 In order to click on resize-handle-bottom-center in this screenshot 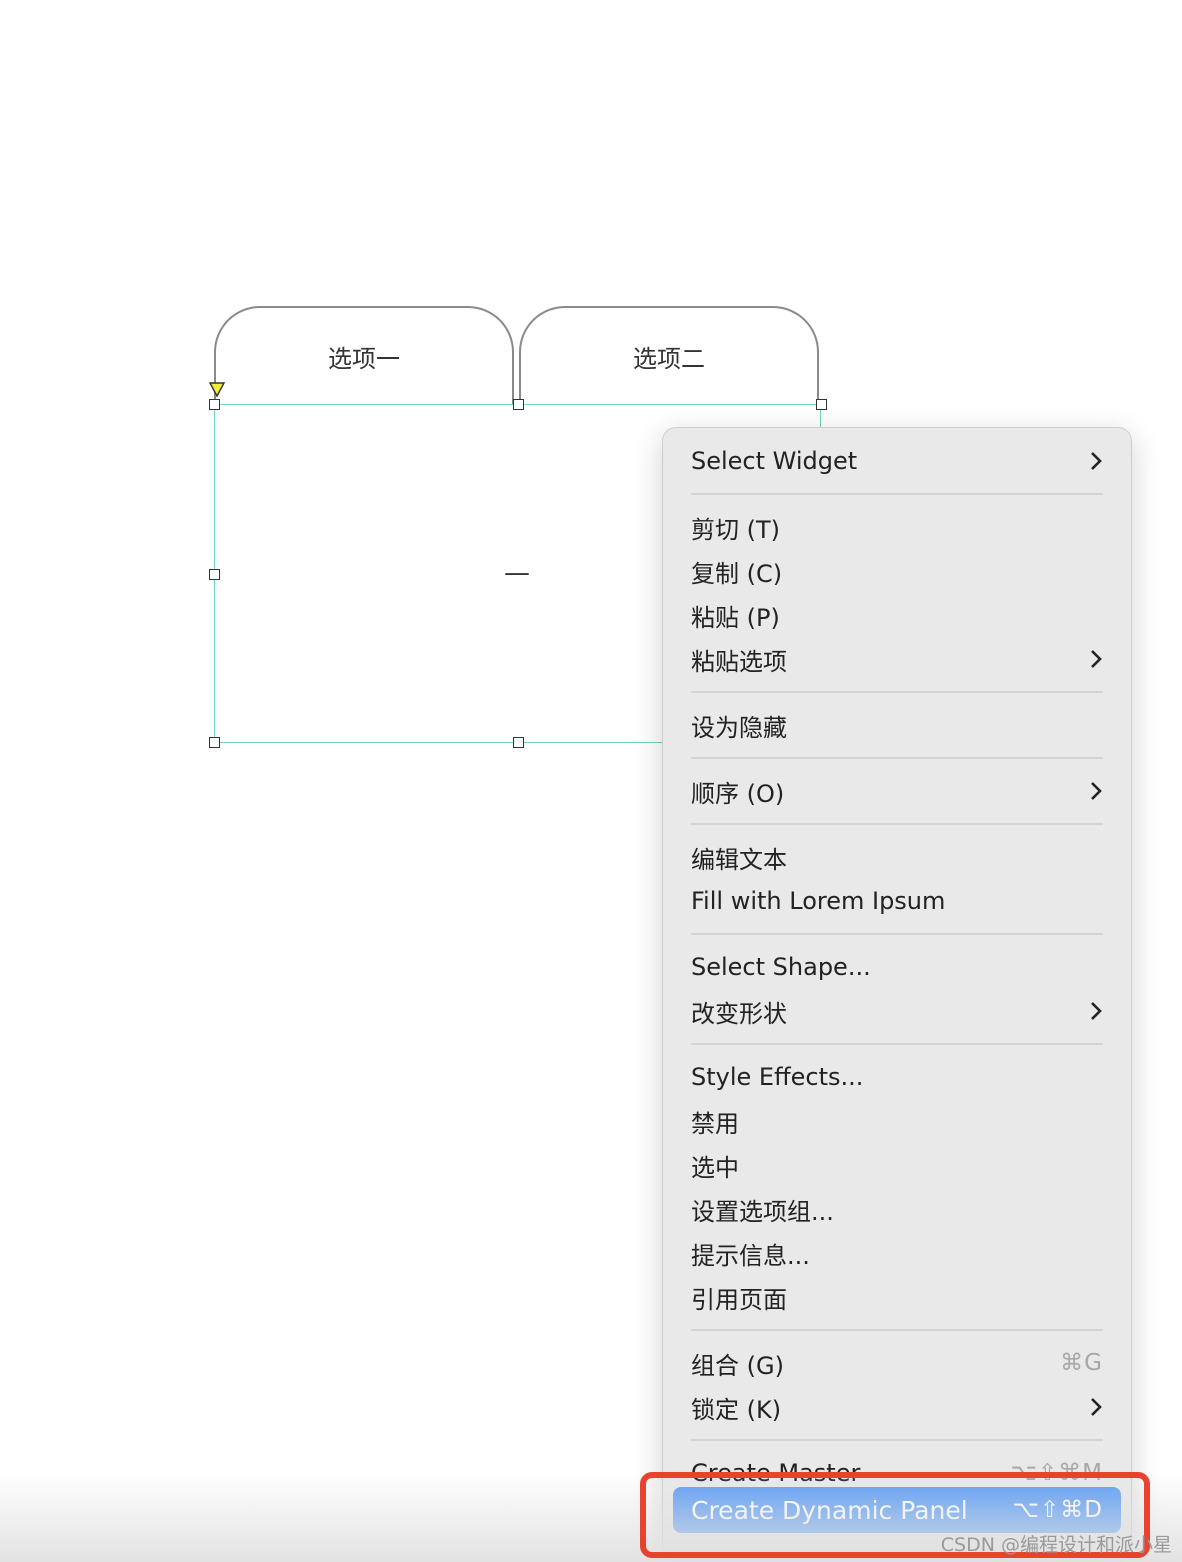, I will do `click(518, 742)`.